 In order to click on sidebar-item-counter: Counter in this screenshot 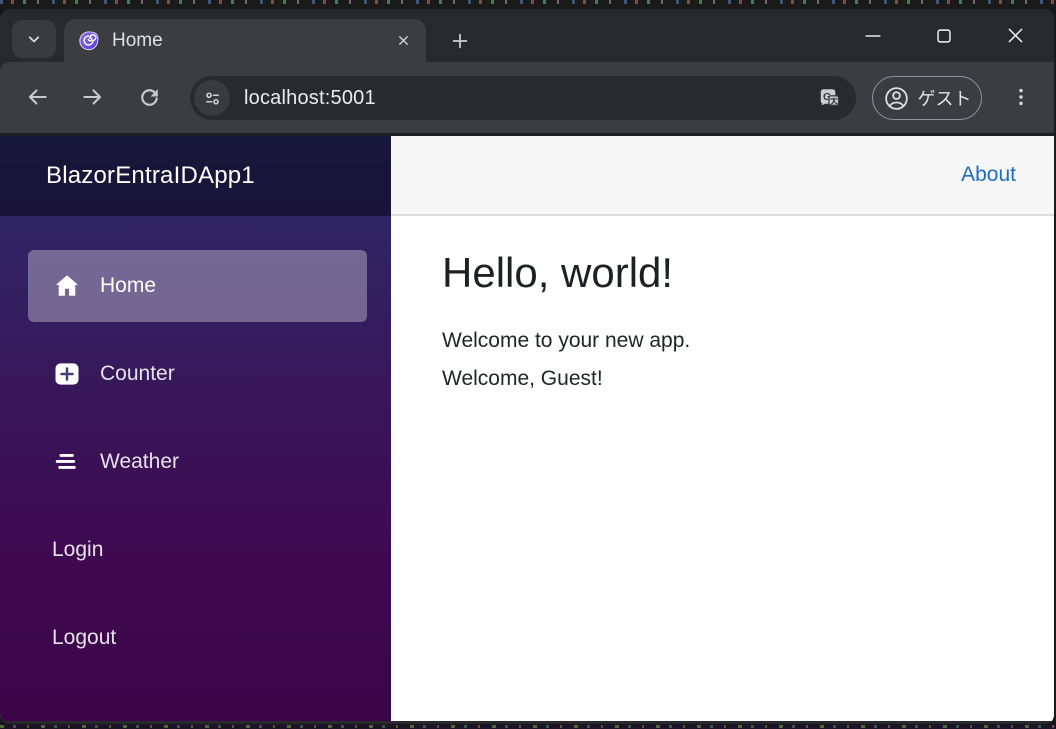, I will do `click(197, 374)`.